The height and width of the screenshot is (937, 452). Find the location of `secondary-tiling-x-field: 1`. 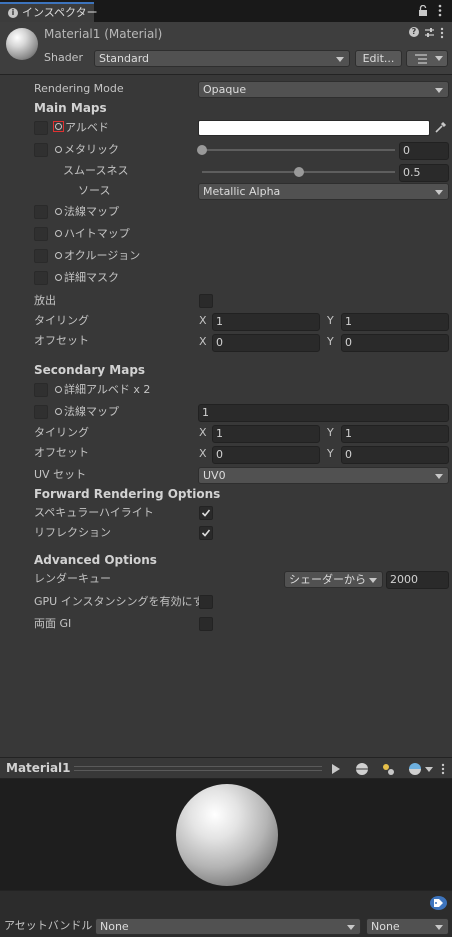

secondary-tiling-x-field: 1 is located at coordinates (266, 434).